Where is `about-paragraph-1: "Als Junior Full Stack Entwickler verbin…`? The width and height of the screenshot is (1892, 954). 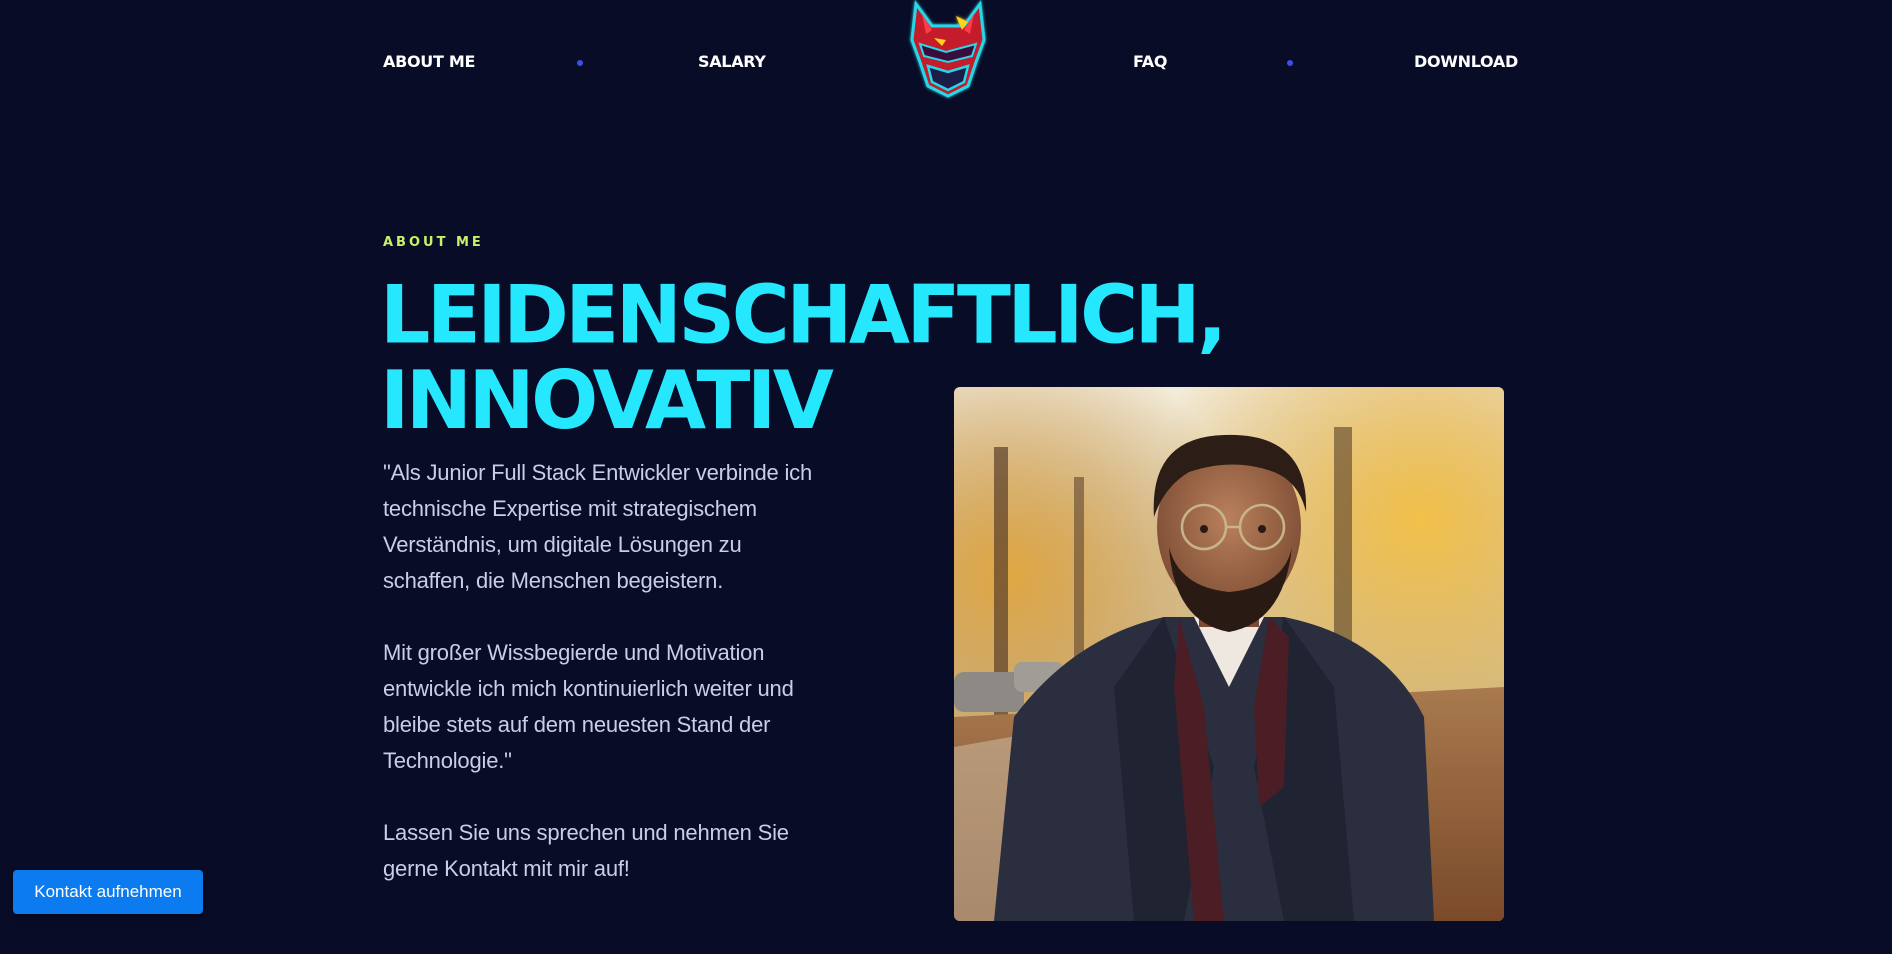
about-paragraph-1: "Als Junior Full Stack Entwickler verbin… is located at coordinates (597, 526).